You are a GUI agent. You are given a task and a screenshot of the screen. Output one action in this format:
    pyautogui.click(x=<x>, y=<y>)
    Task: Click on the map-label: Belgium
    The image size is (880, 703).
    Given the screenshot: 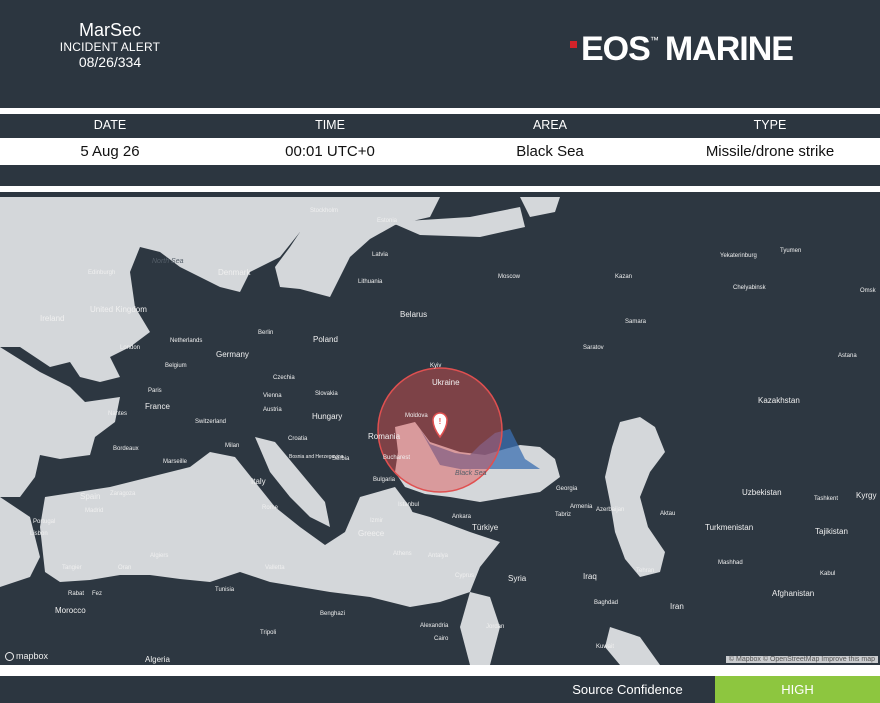 What is the action you would take?
    pyautogui.click(x=176, y=366)
    